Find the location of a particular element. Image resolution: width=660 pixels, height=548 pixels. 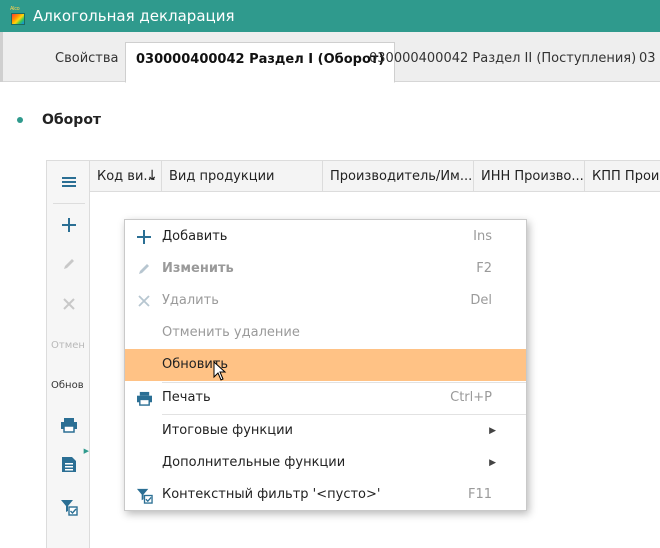

menu-item-totals-functions: Итоговые функции ▶ is located at coordinates (325, 431).